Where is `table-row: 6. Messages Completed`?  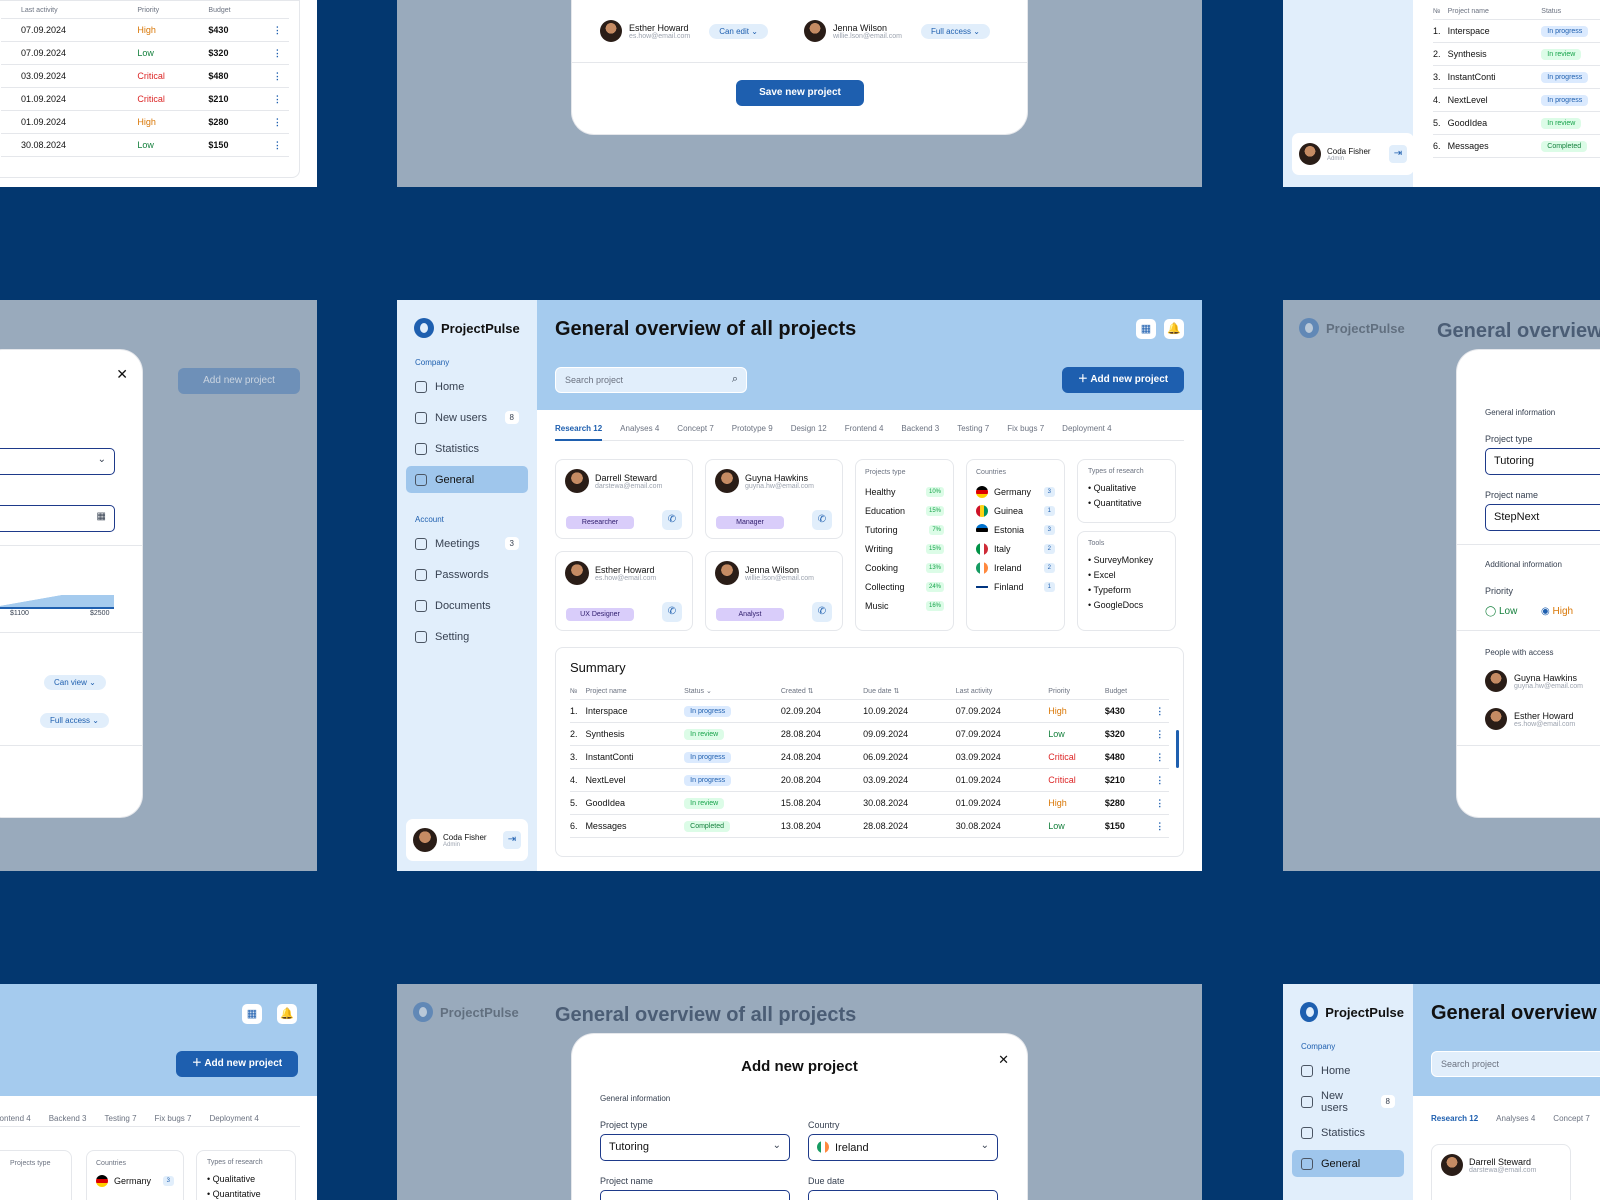 table-row: 6. Messages Completed is located at coordinates (1516, 146).